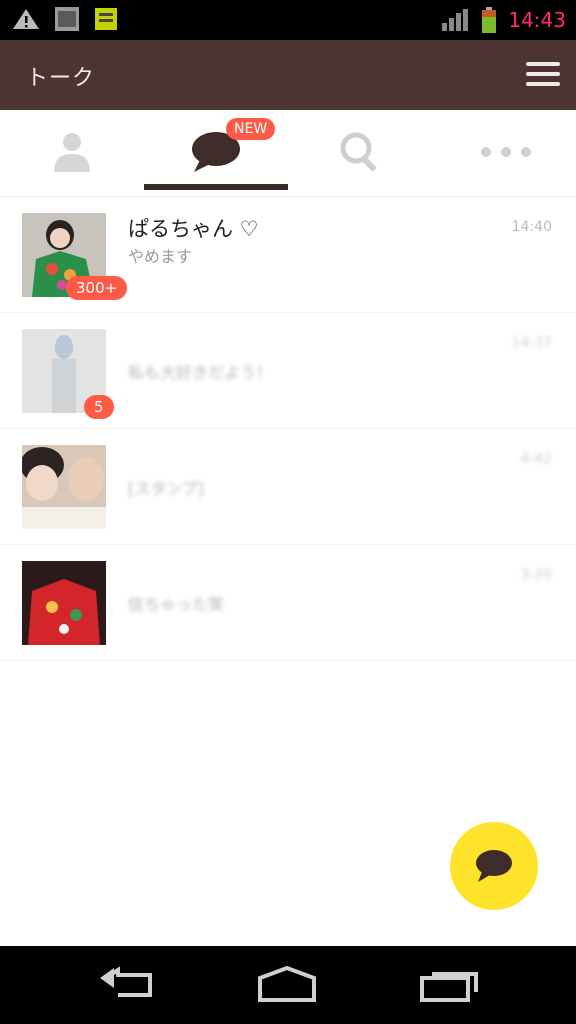 This screenshot has height=1024, width=576. I want to click on chat-row: 5 私も大好きだよう！ 14:37, so click(288, 371).